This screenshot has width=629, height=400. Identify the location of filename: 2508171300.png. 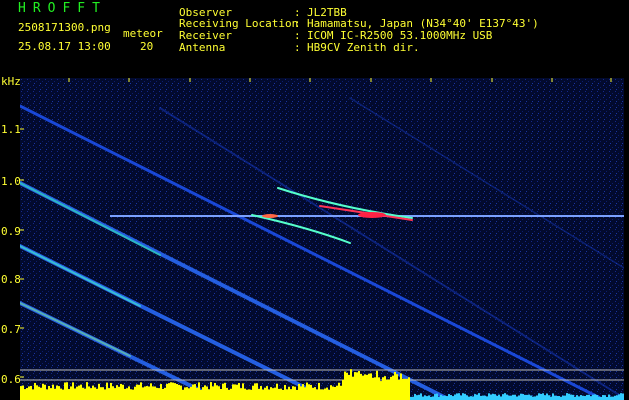
(64, 27).